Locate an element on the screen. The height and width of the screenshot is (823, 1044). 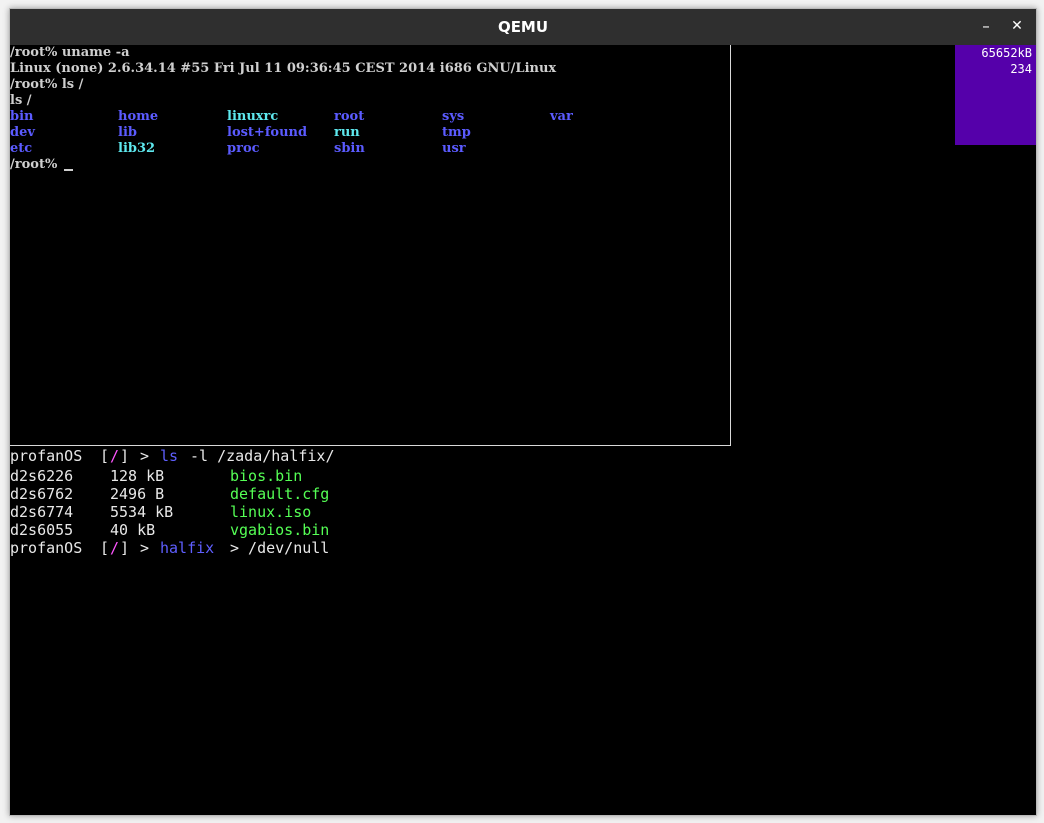
shell-line-halfix: profanOS [ / ] > halfix > /dev/null is located at coordinates (210, 548).